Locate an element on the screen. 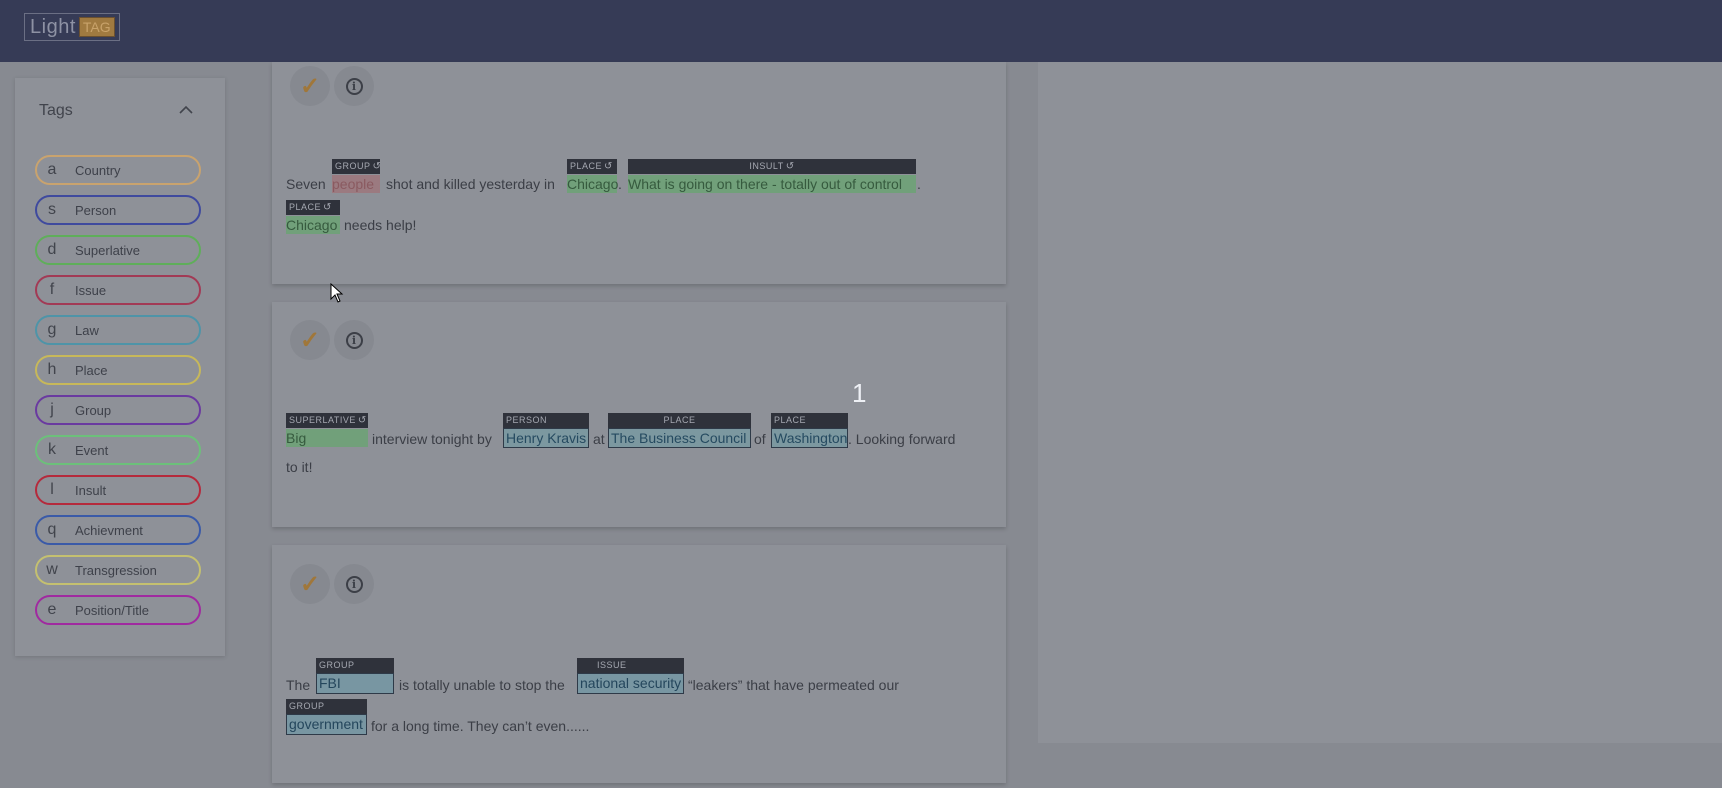 This screenshot has width=1722, height=788. tag-law: g Law is located at coordinates (118, 330).